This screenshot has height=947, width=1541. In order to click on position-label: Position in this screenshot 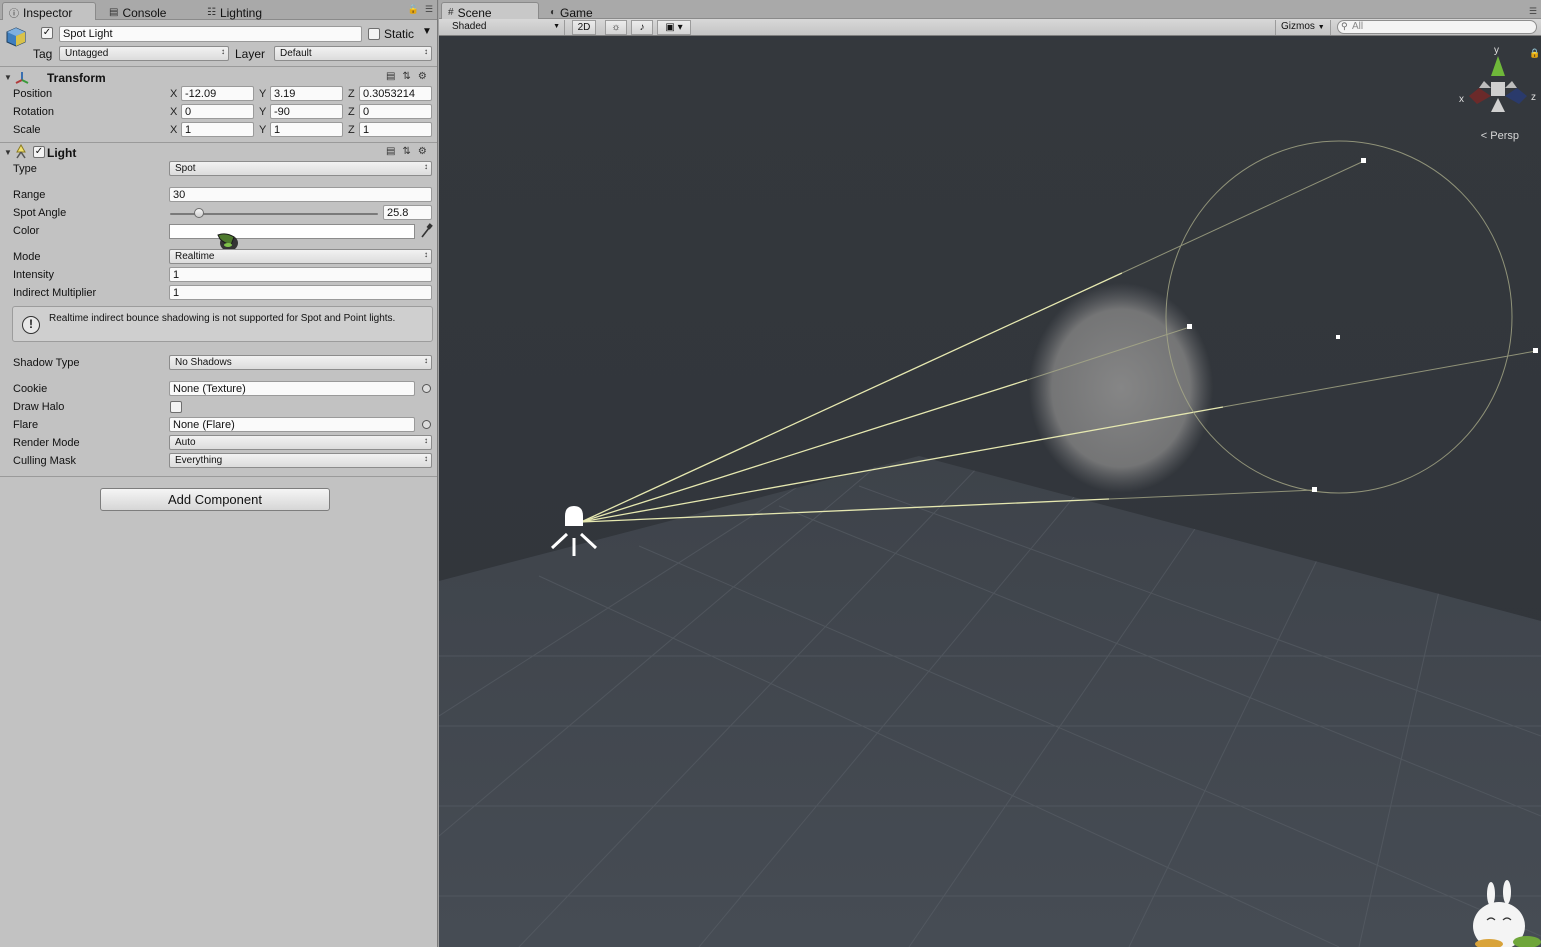, I will do `click(33, 94)`.